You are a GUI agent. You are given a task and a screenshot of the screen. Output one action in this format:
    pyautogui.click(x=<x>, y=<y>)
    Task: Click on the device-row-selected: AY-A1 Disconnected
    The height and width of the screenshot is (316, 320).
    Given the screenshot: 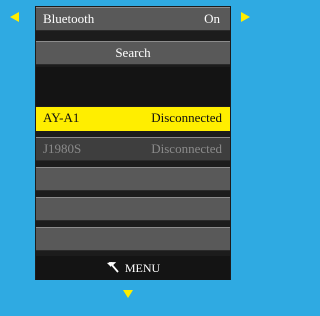 What is the action you would take?
    pyautogui.click(x=133, y=119)
    